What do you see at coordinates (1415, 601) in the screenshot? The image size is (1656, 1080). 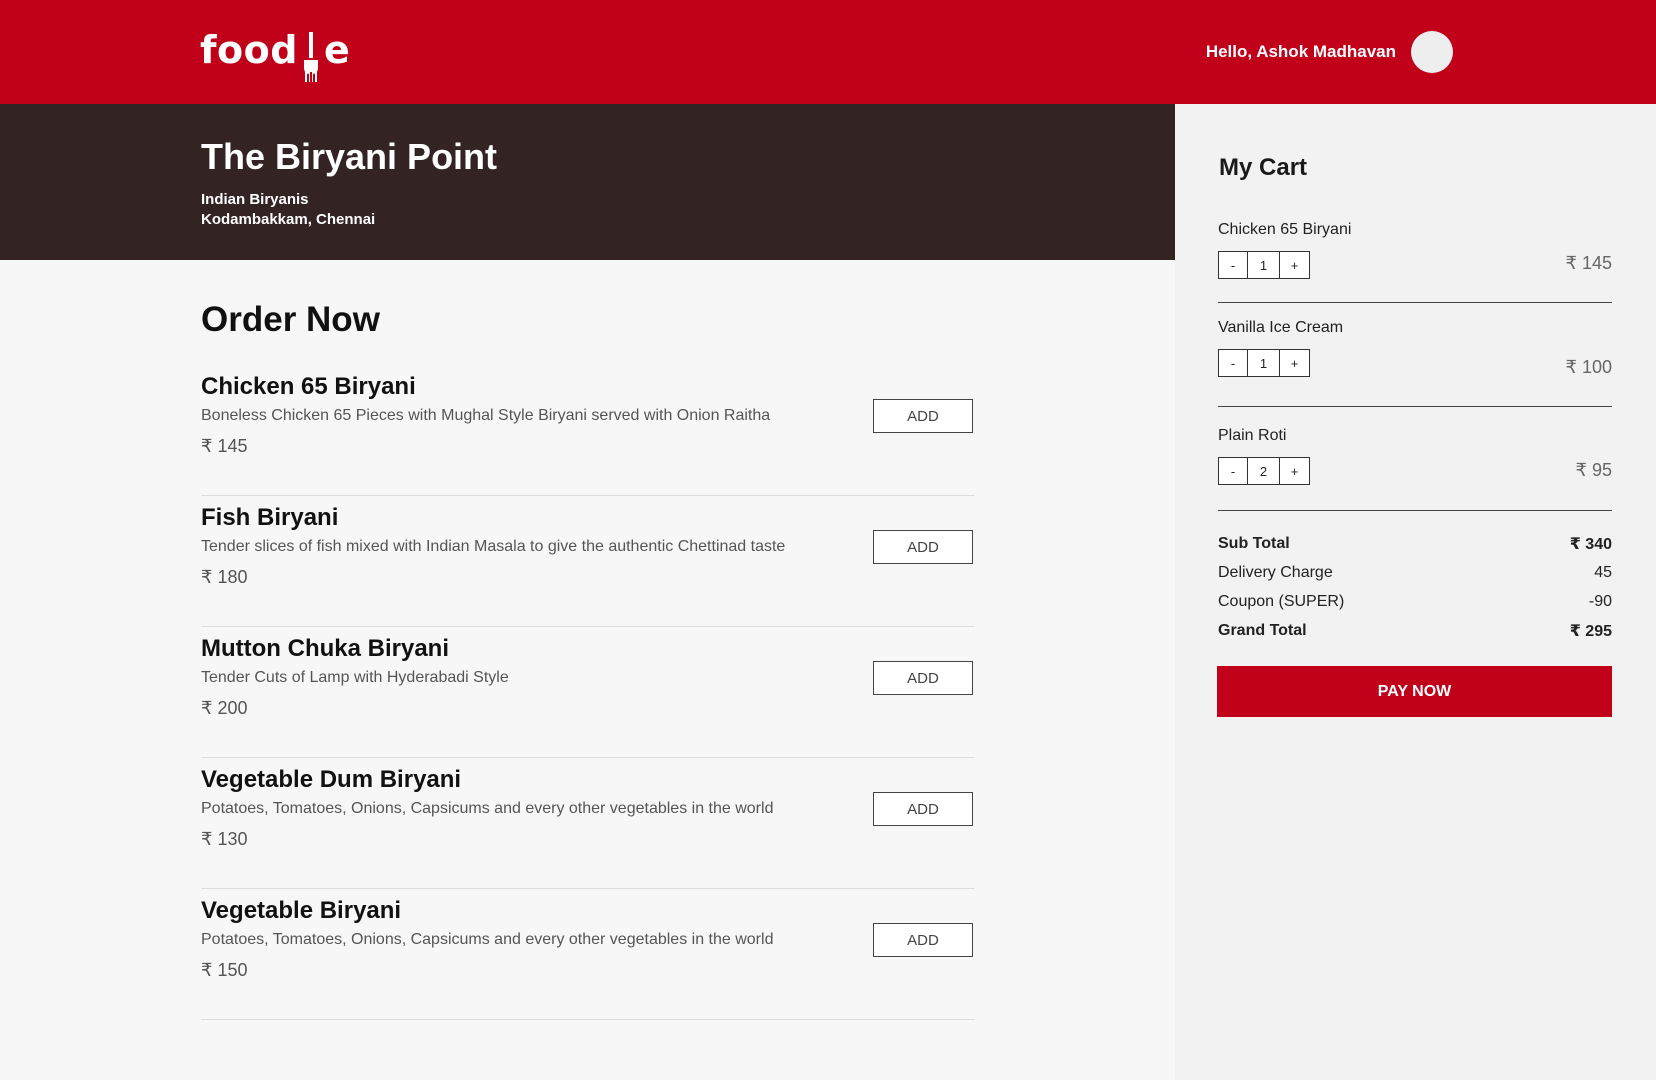 I see `coupon-row: Coupon (SUPER) -90` at bounding box center [1415, 601].